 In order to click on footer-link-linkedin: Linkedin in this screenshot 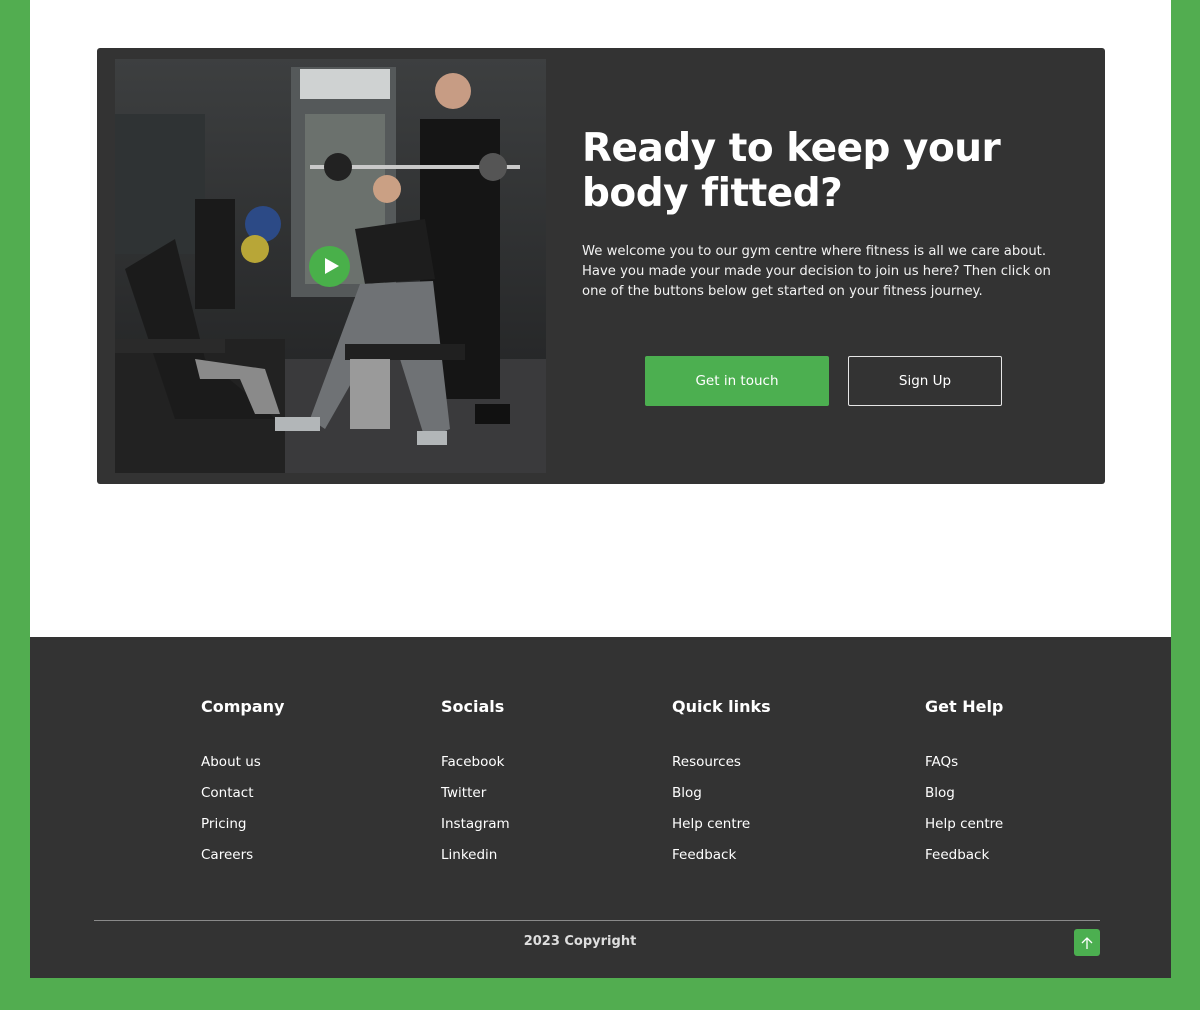, I will do `click(475, 855)`.